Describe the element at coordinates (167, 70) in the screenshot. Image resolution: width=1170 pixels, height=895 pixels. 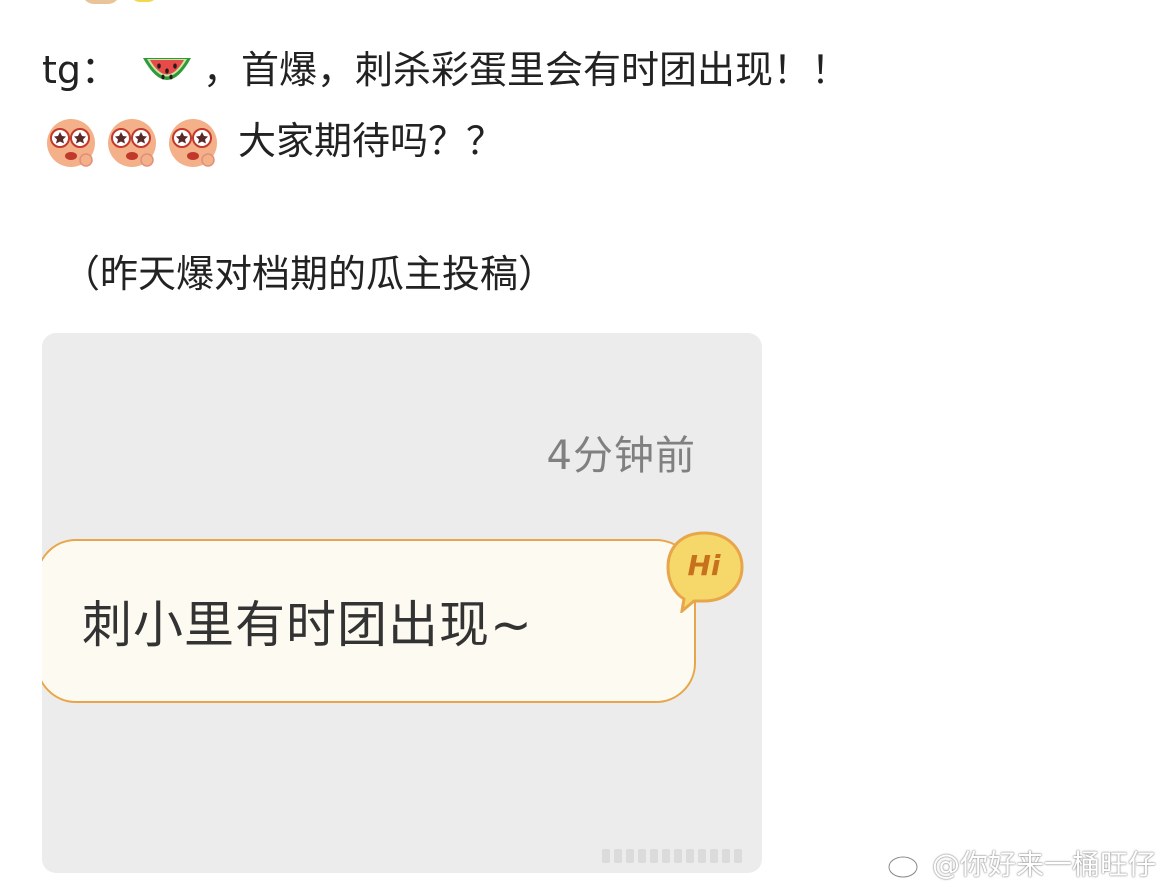
I see `watermelon-icon` at that location.